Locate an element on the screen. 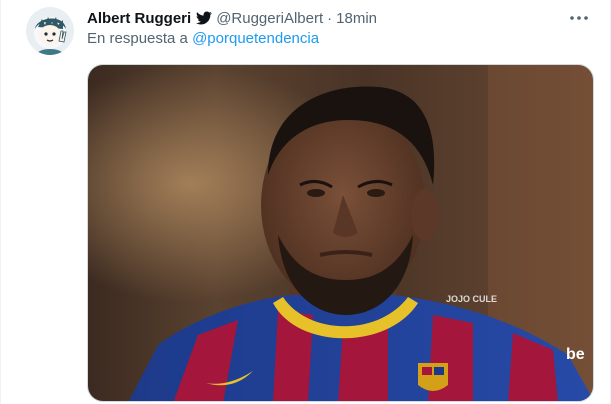 The image size is (611, 404). reply-prefix: En respuesta a is located at coordinates (140, 38).